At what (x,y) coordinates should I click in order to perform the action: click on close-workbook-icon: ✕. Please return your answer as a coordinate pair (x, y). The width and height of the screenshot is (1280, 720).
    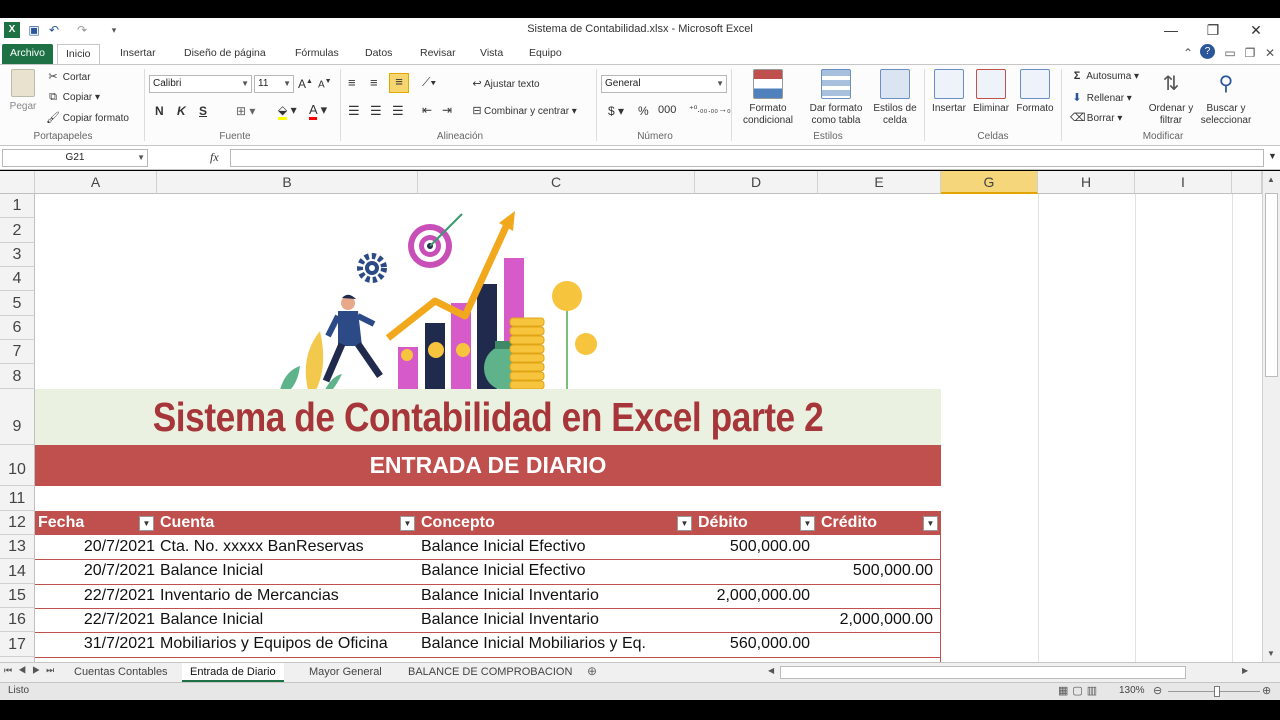
    Looking at the image, I should click on (1270, 53).